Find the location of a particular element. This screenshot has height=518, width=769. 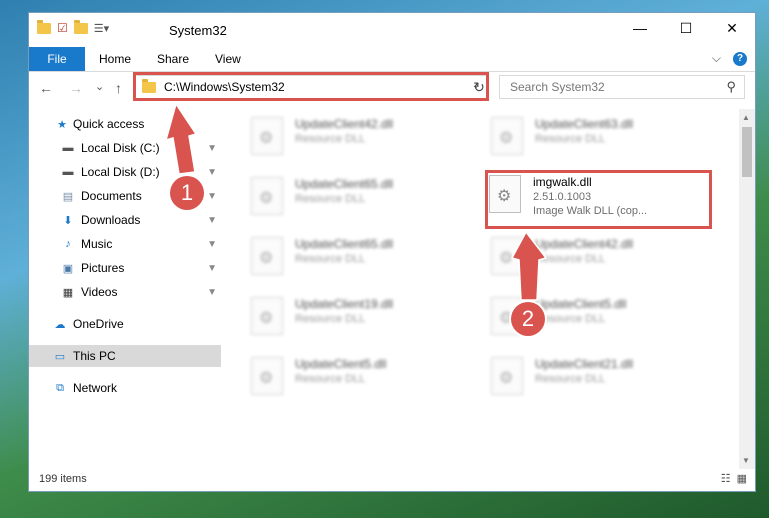

step-1-badge: 1 is located at coordinates (187, 193).